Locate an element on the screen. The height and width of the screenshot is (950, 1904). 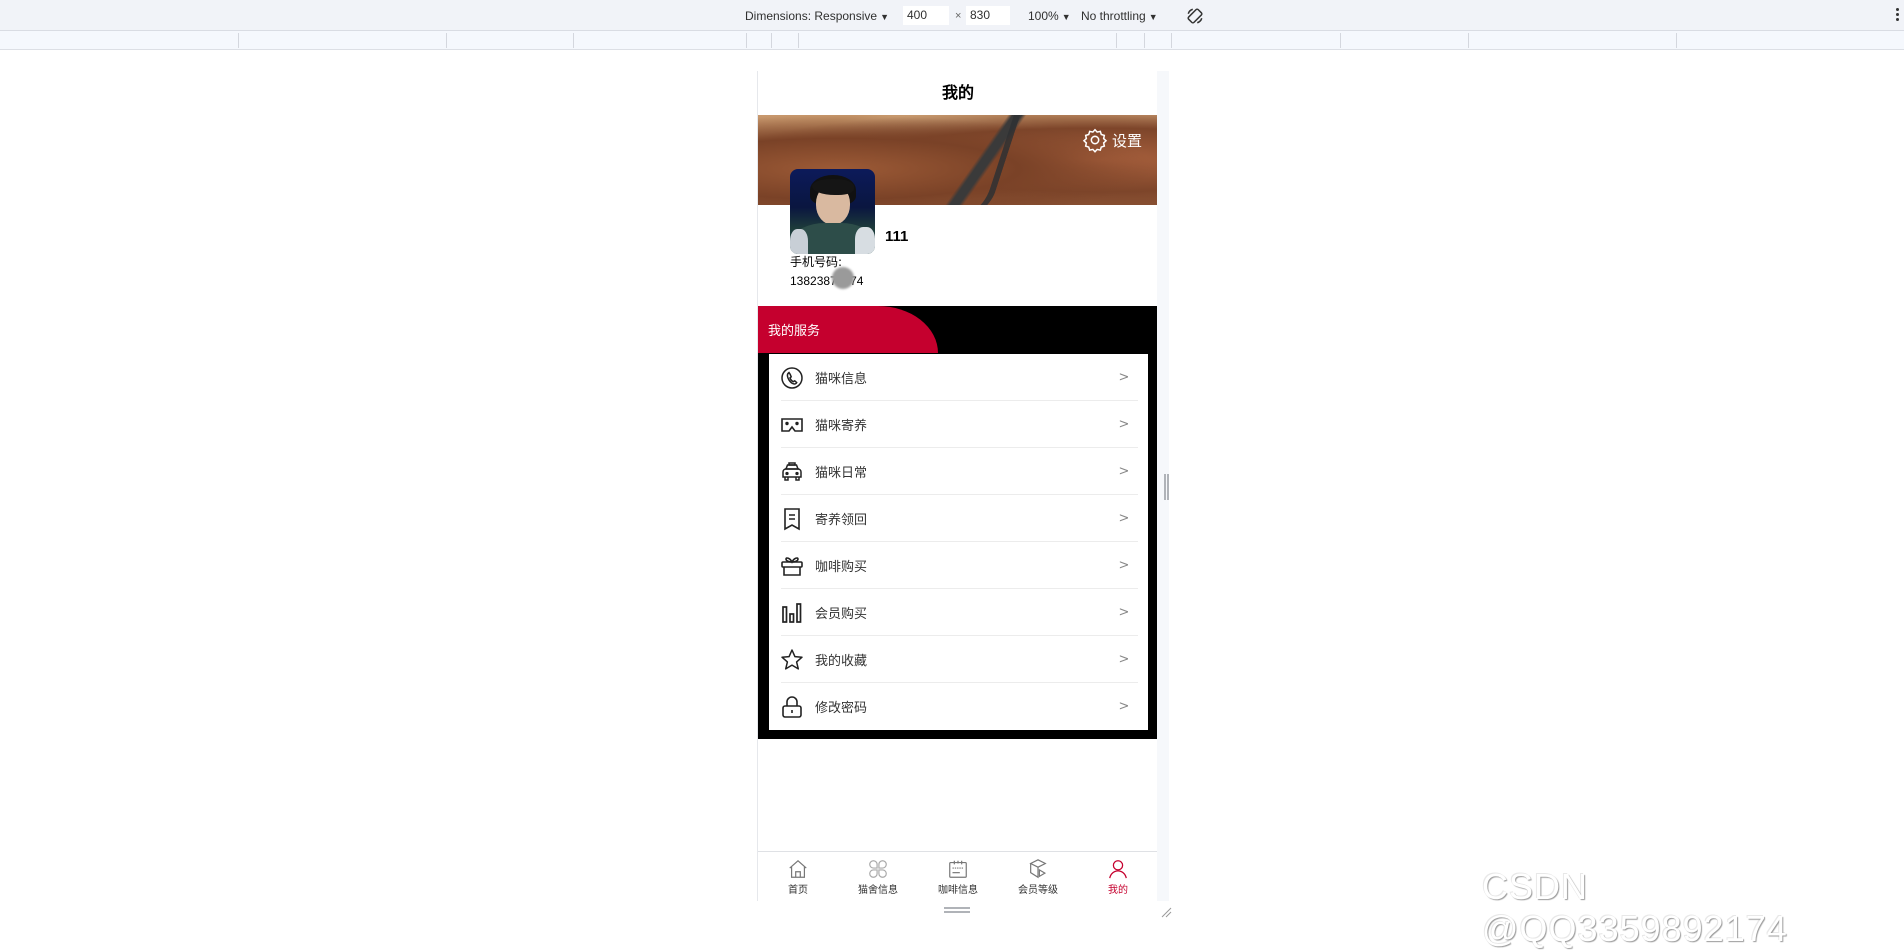
service-item-label: 猫咪信息 is located at coordinates (841, 379).